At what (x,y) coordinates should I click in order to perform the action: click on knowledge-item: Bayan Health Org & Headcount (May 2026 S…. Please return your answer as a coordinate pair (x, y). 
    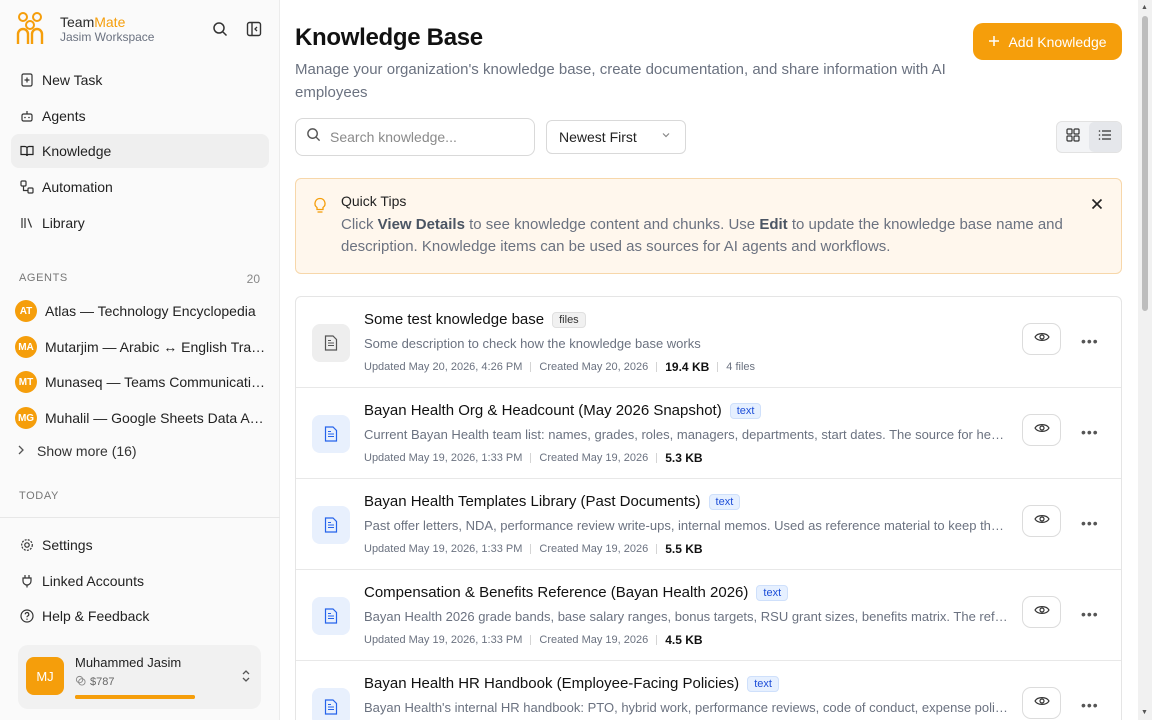
    Looking at the image, I should click on (708, 433).